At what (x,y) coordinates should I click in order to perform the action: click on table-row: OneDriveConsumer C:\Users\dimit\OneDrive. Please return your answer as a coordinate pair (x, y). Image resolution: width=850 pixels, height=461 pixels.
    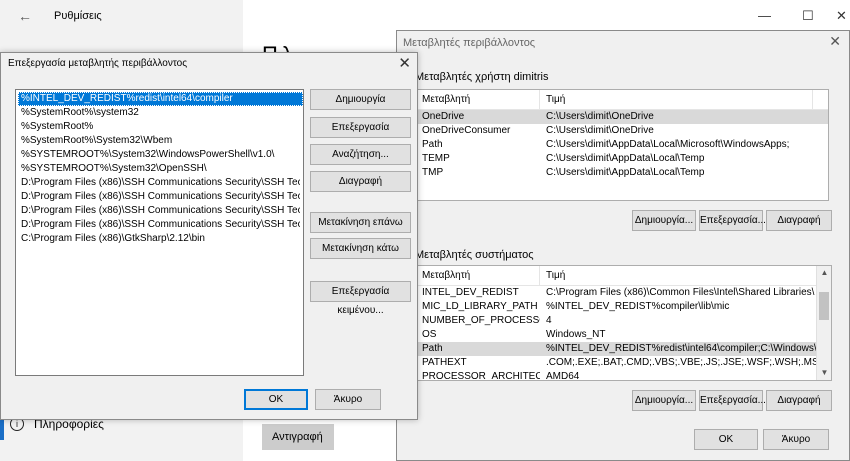
    Looking at the image, I should click on (622, 131).